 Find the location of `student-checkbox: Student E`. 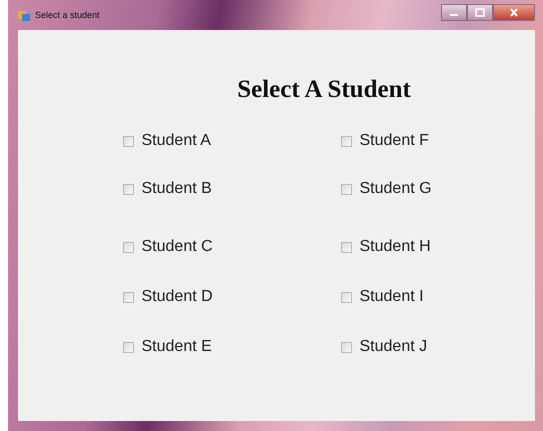

student-checkbox: Student E is located at coordinates (167, 348).